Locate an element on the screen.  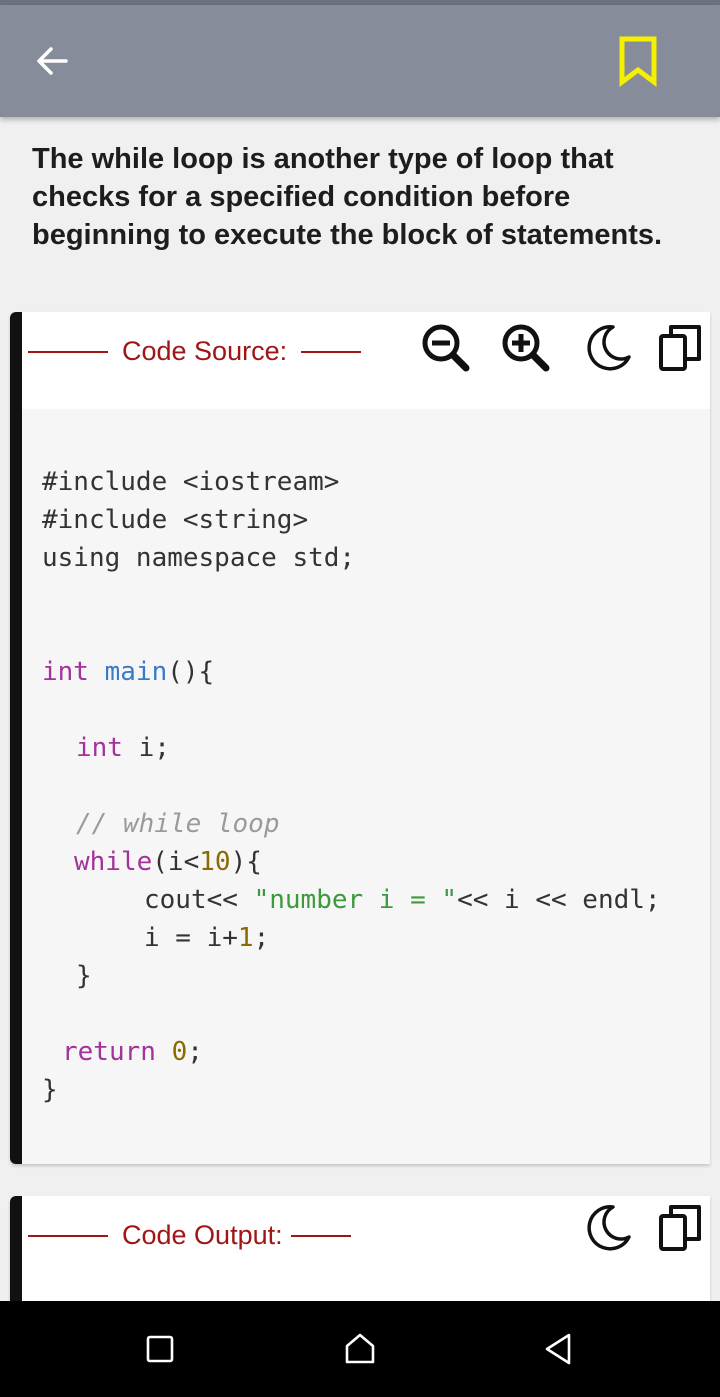
output-dark-mode-button is located at coordinates (608, 1228).